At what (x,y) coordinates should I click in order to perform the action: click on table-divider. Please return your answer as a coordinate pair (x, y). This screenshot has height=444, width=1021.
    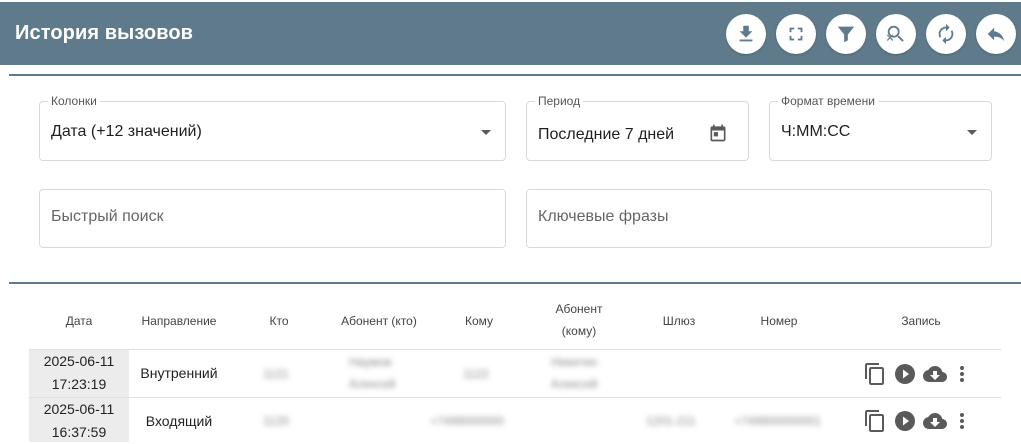
    Looking at the image, I should click on (515, 283).